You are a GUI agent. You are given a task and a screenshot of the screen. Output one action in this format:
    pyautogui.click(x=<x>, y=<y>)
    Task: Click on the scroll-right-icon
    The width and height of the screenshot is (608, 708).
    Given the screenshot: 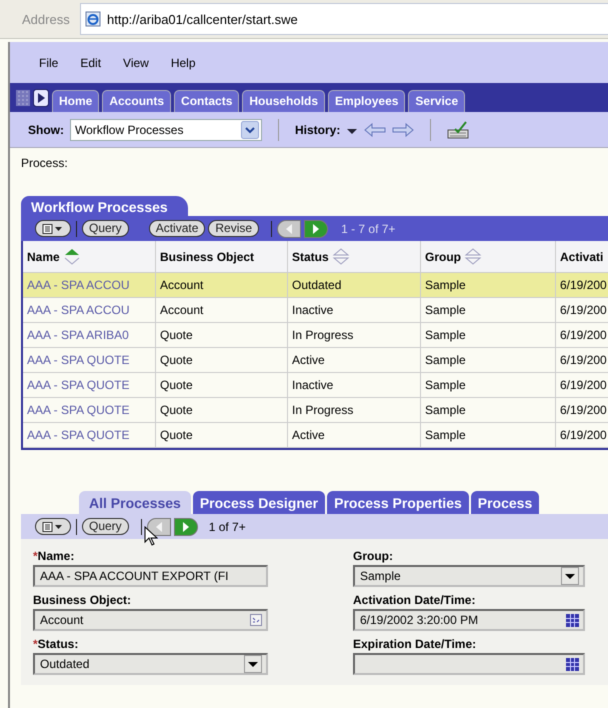 What is the action you would take?
    pyautogui.click(x=41, y=98)
    